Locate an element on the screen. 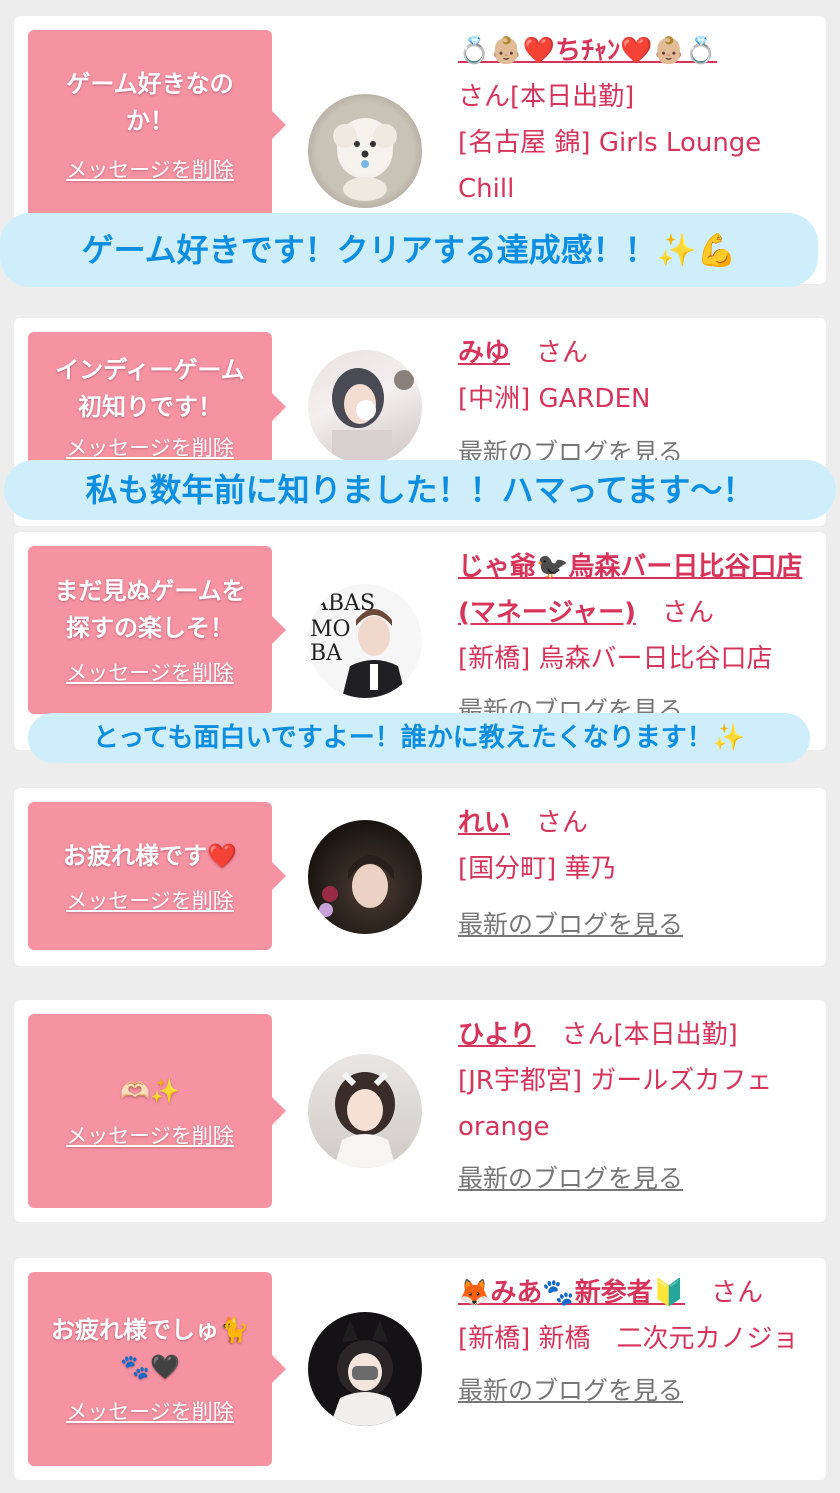  message-text: ゲーム好きなの か！ is located at coordinates (150, 102).